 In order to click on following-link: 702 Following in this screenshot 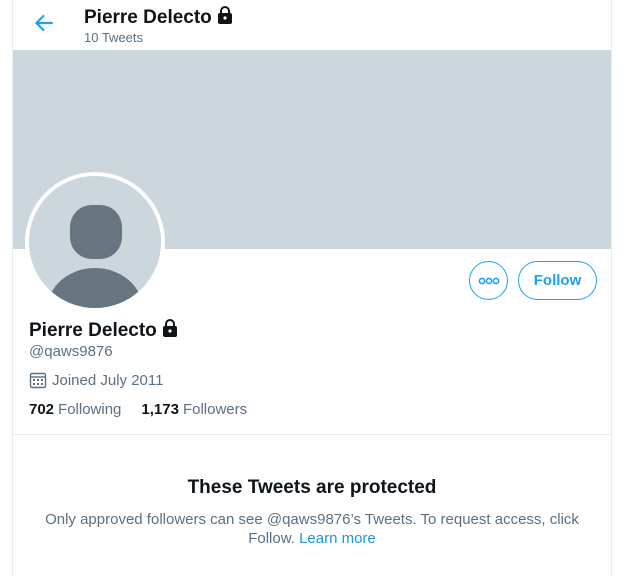, I will do `click(75, 409)`.